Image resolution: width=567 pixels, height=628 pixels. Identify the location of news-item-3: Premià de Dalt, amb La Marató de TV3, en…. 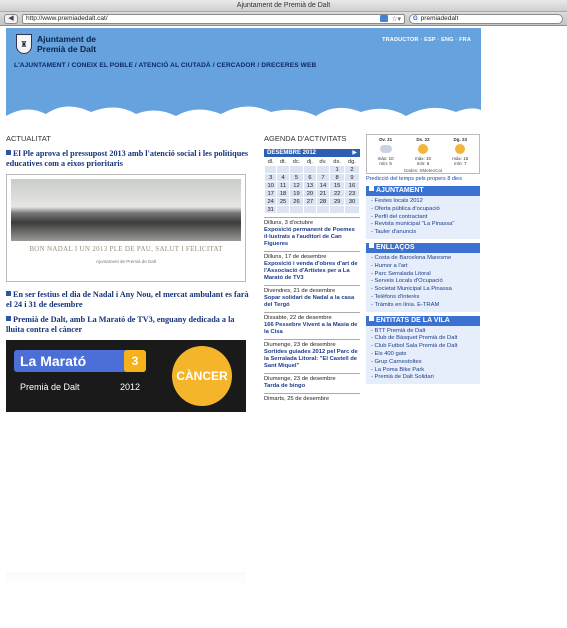
(129, 325).